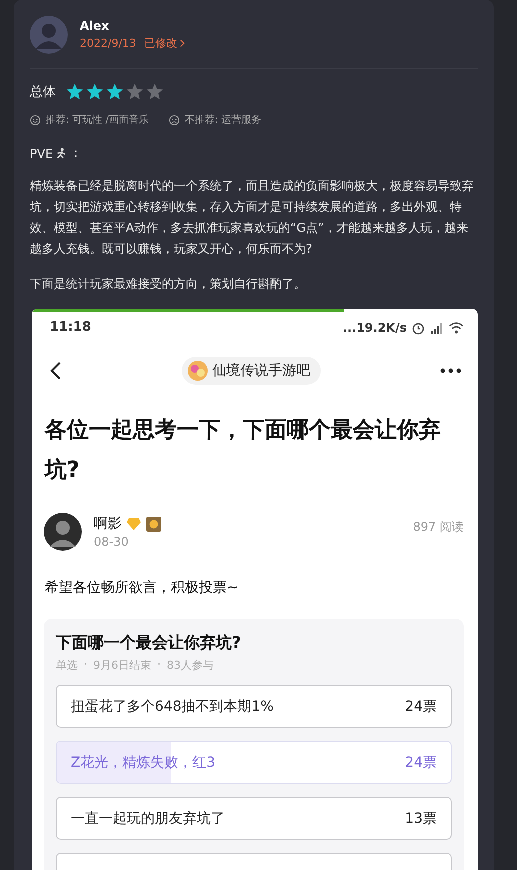 The image size is (517, 870). Describe the element at coordinates (254, 818) in the screenshot. I see `poll-option: 一直一起玩的朋友弃坑了 13票` at that location.